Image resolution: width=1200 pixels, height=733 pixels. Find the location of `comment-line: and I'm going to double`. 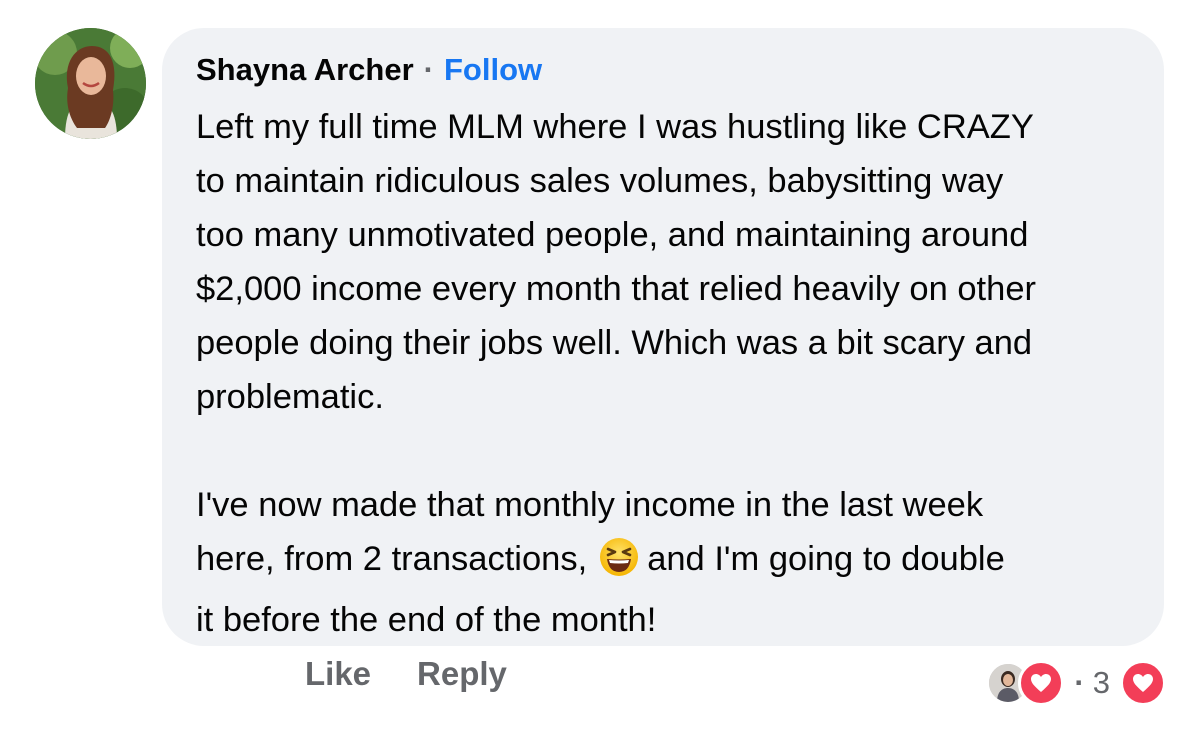

comment-line: and I'm going to double is located at coordinates (826, 559).